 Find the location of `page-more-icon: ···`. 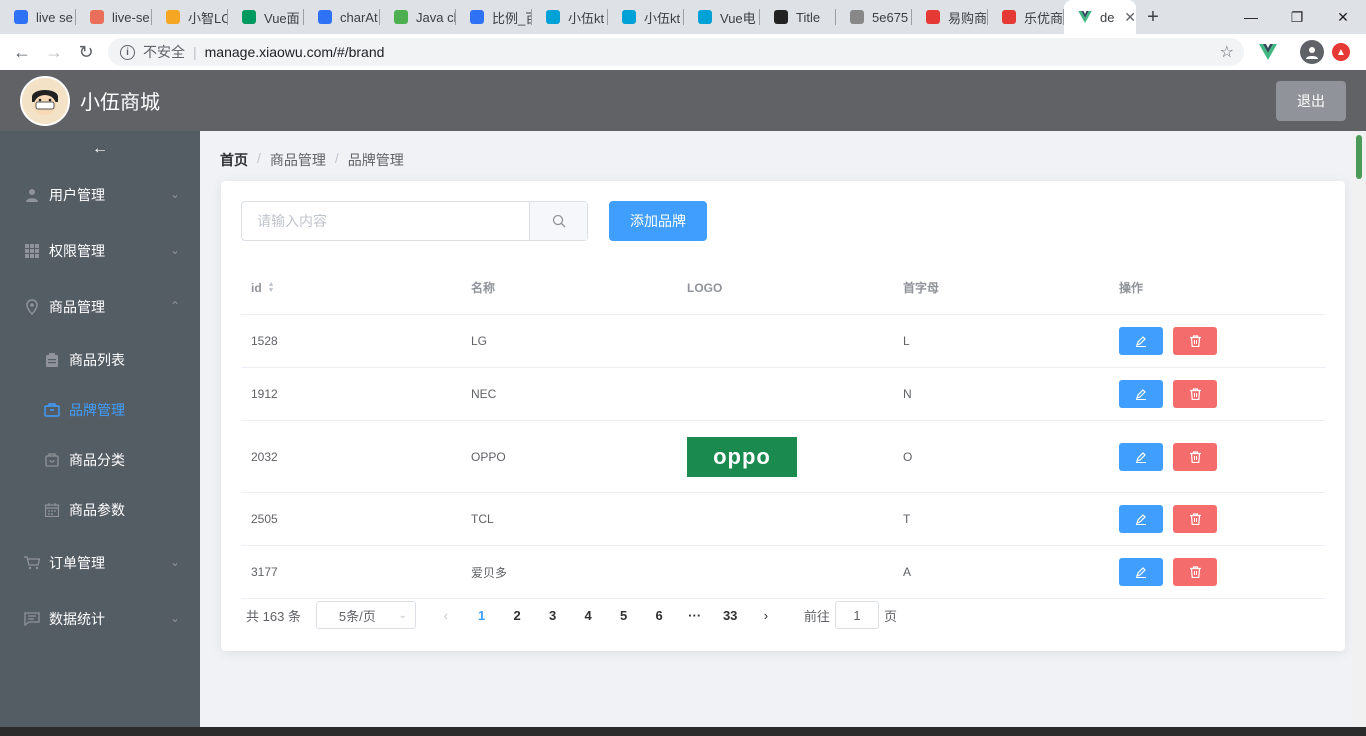

page-more-icon: ··· is located at coordinates (695, 615).